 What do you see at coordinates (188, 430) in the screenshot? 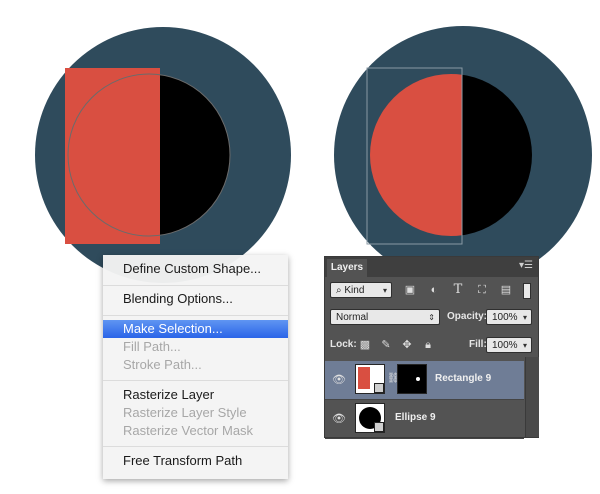
I see `menu-item-rasterize-vector-mask: Rasterize Vector Mask` at bounding box center [188, 430].